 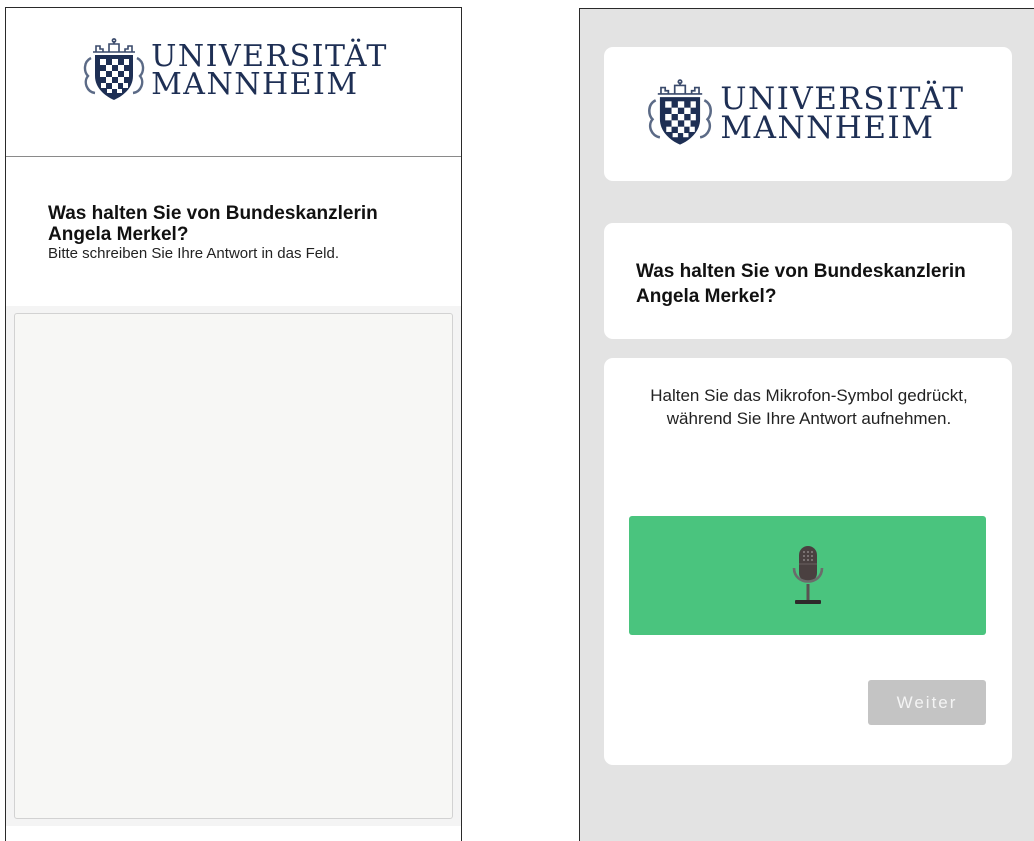 I want to click on record-button, so click(x=807, y=575).